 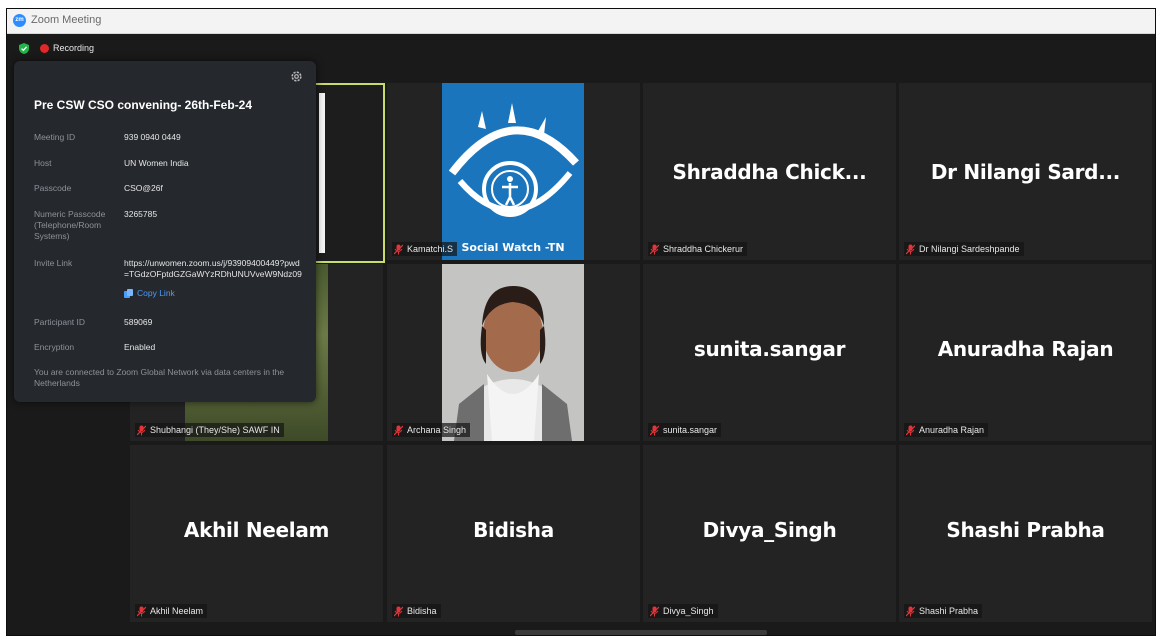 I want to click on participant-display-name: Shashi Prabha, so click(x=1025, y=530).